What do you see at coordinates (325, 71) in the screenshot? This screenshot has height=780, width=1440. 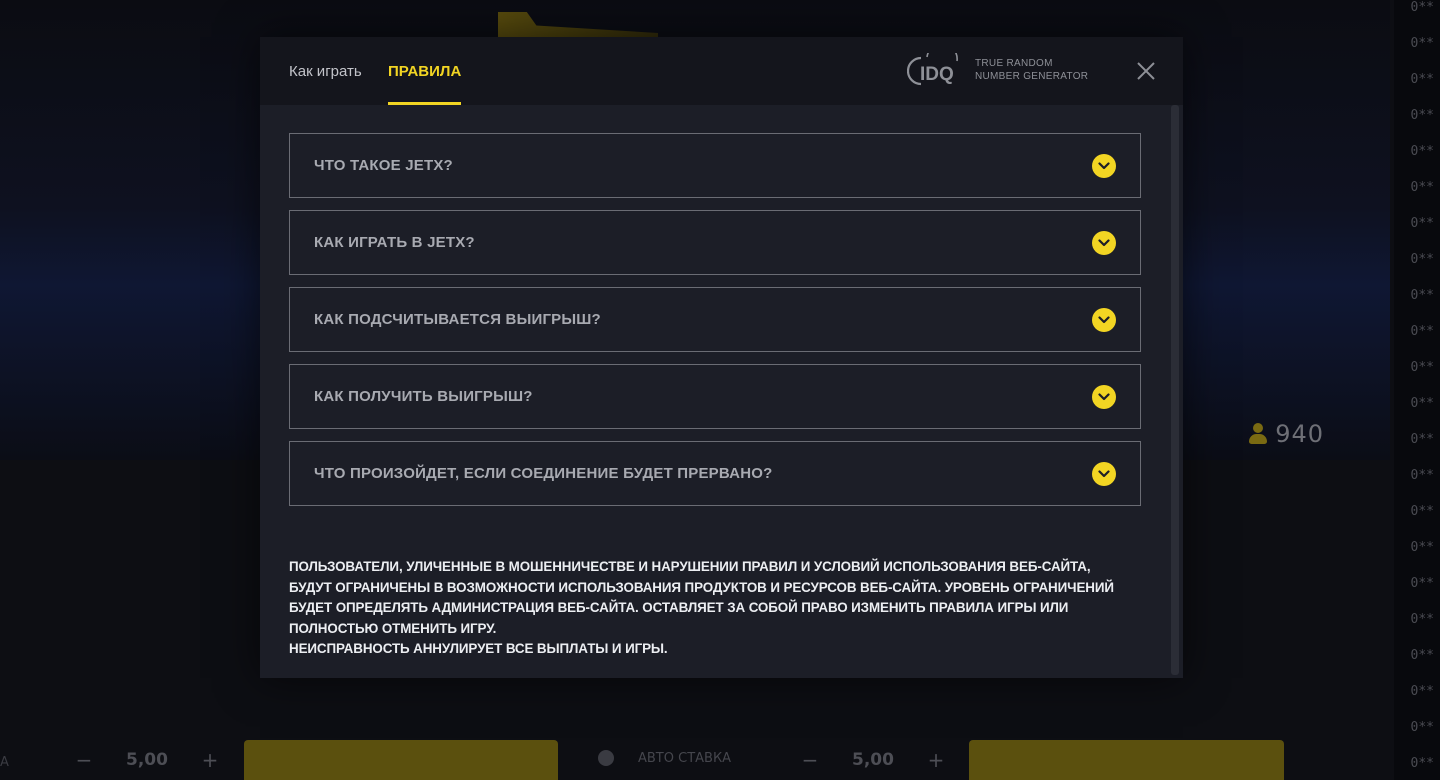 I see `tab-how-to-play: Как играть` at bounding box center [325, 71].